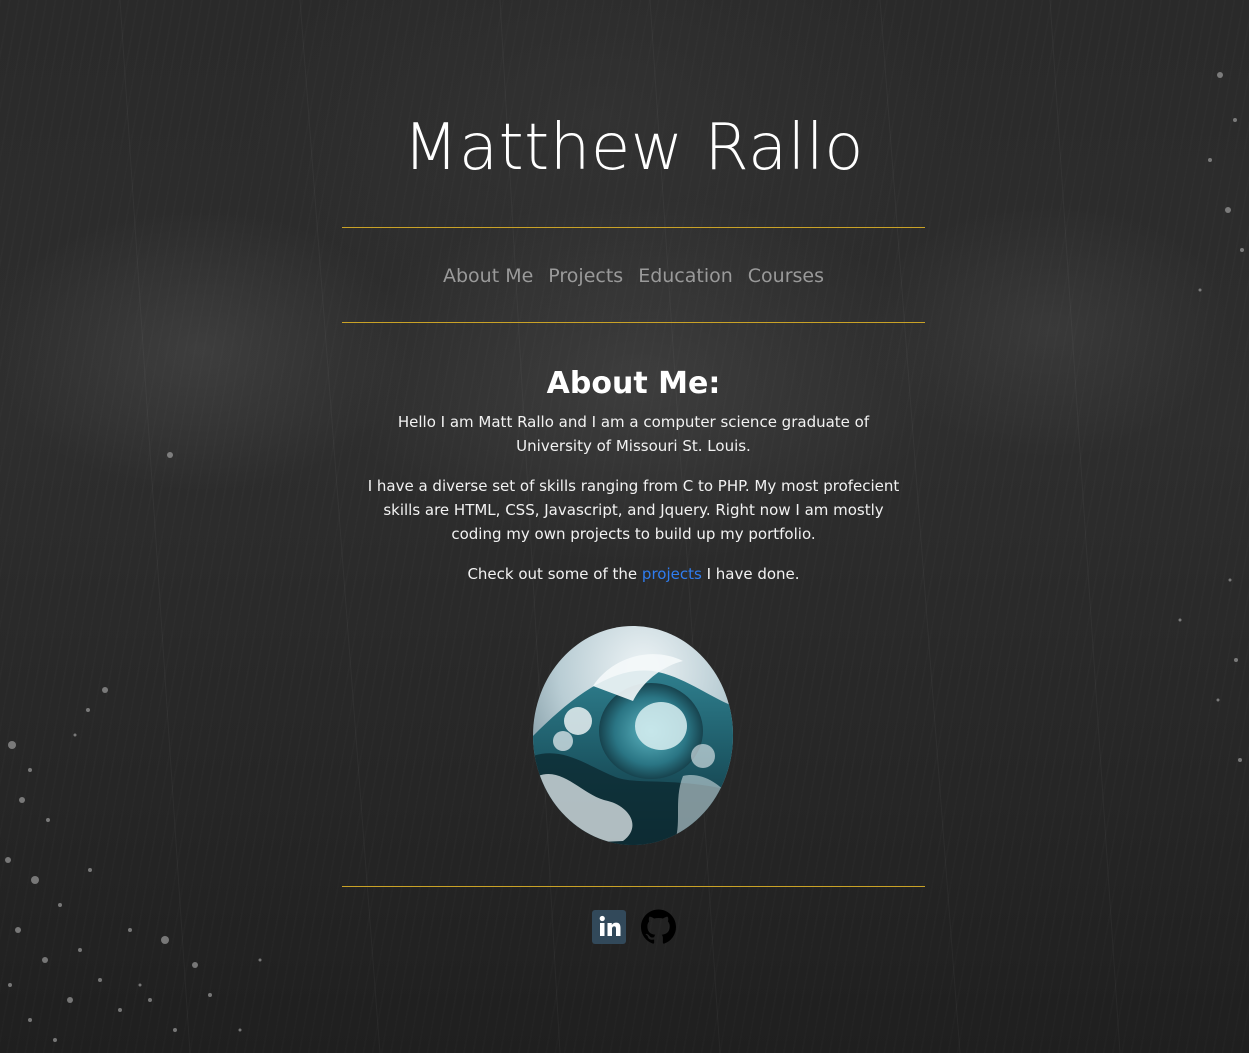  I want to click on nav-item-projects: Projects, so click(585, 276).